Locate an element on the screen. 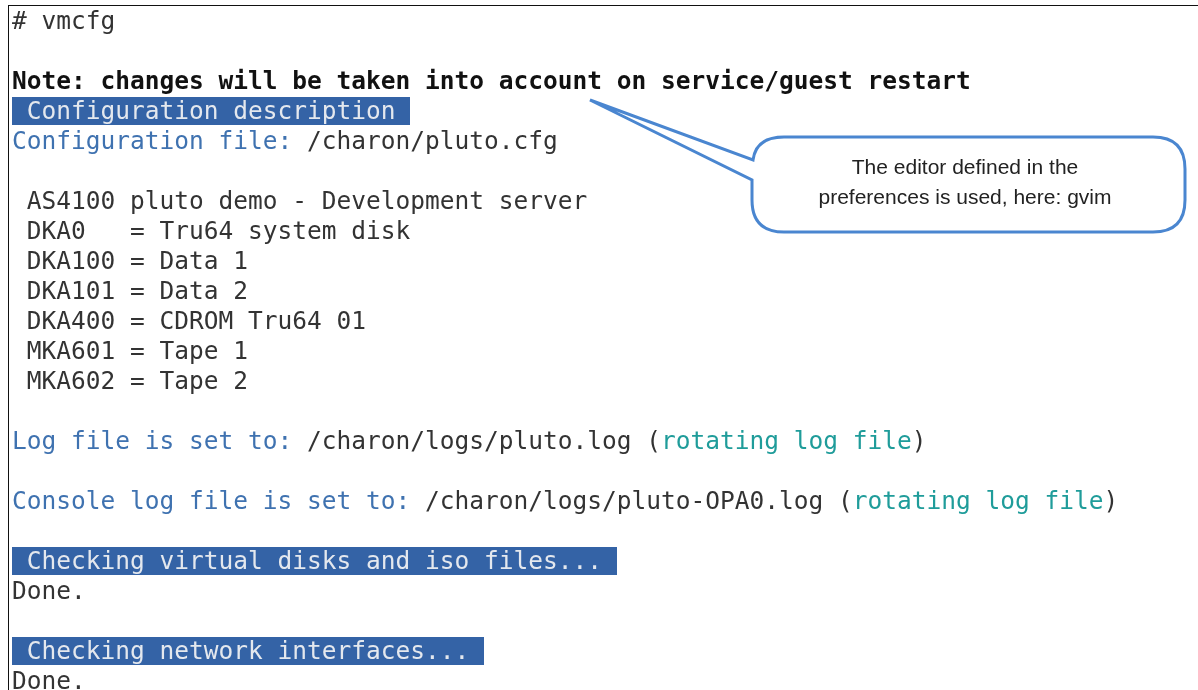 Image resolution: width=1198 pixels, height=690 pixels. output-text: /charon/pluto.cfg is located at coordinates (432, 140).